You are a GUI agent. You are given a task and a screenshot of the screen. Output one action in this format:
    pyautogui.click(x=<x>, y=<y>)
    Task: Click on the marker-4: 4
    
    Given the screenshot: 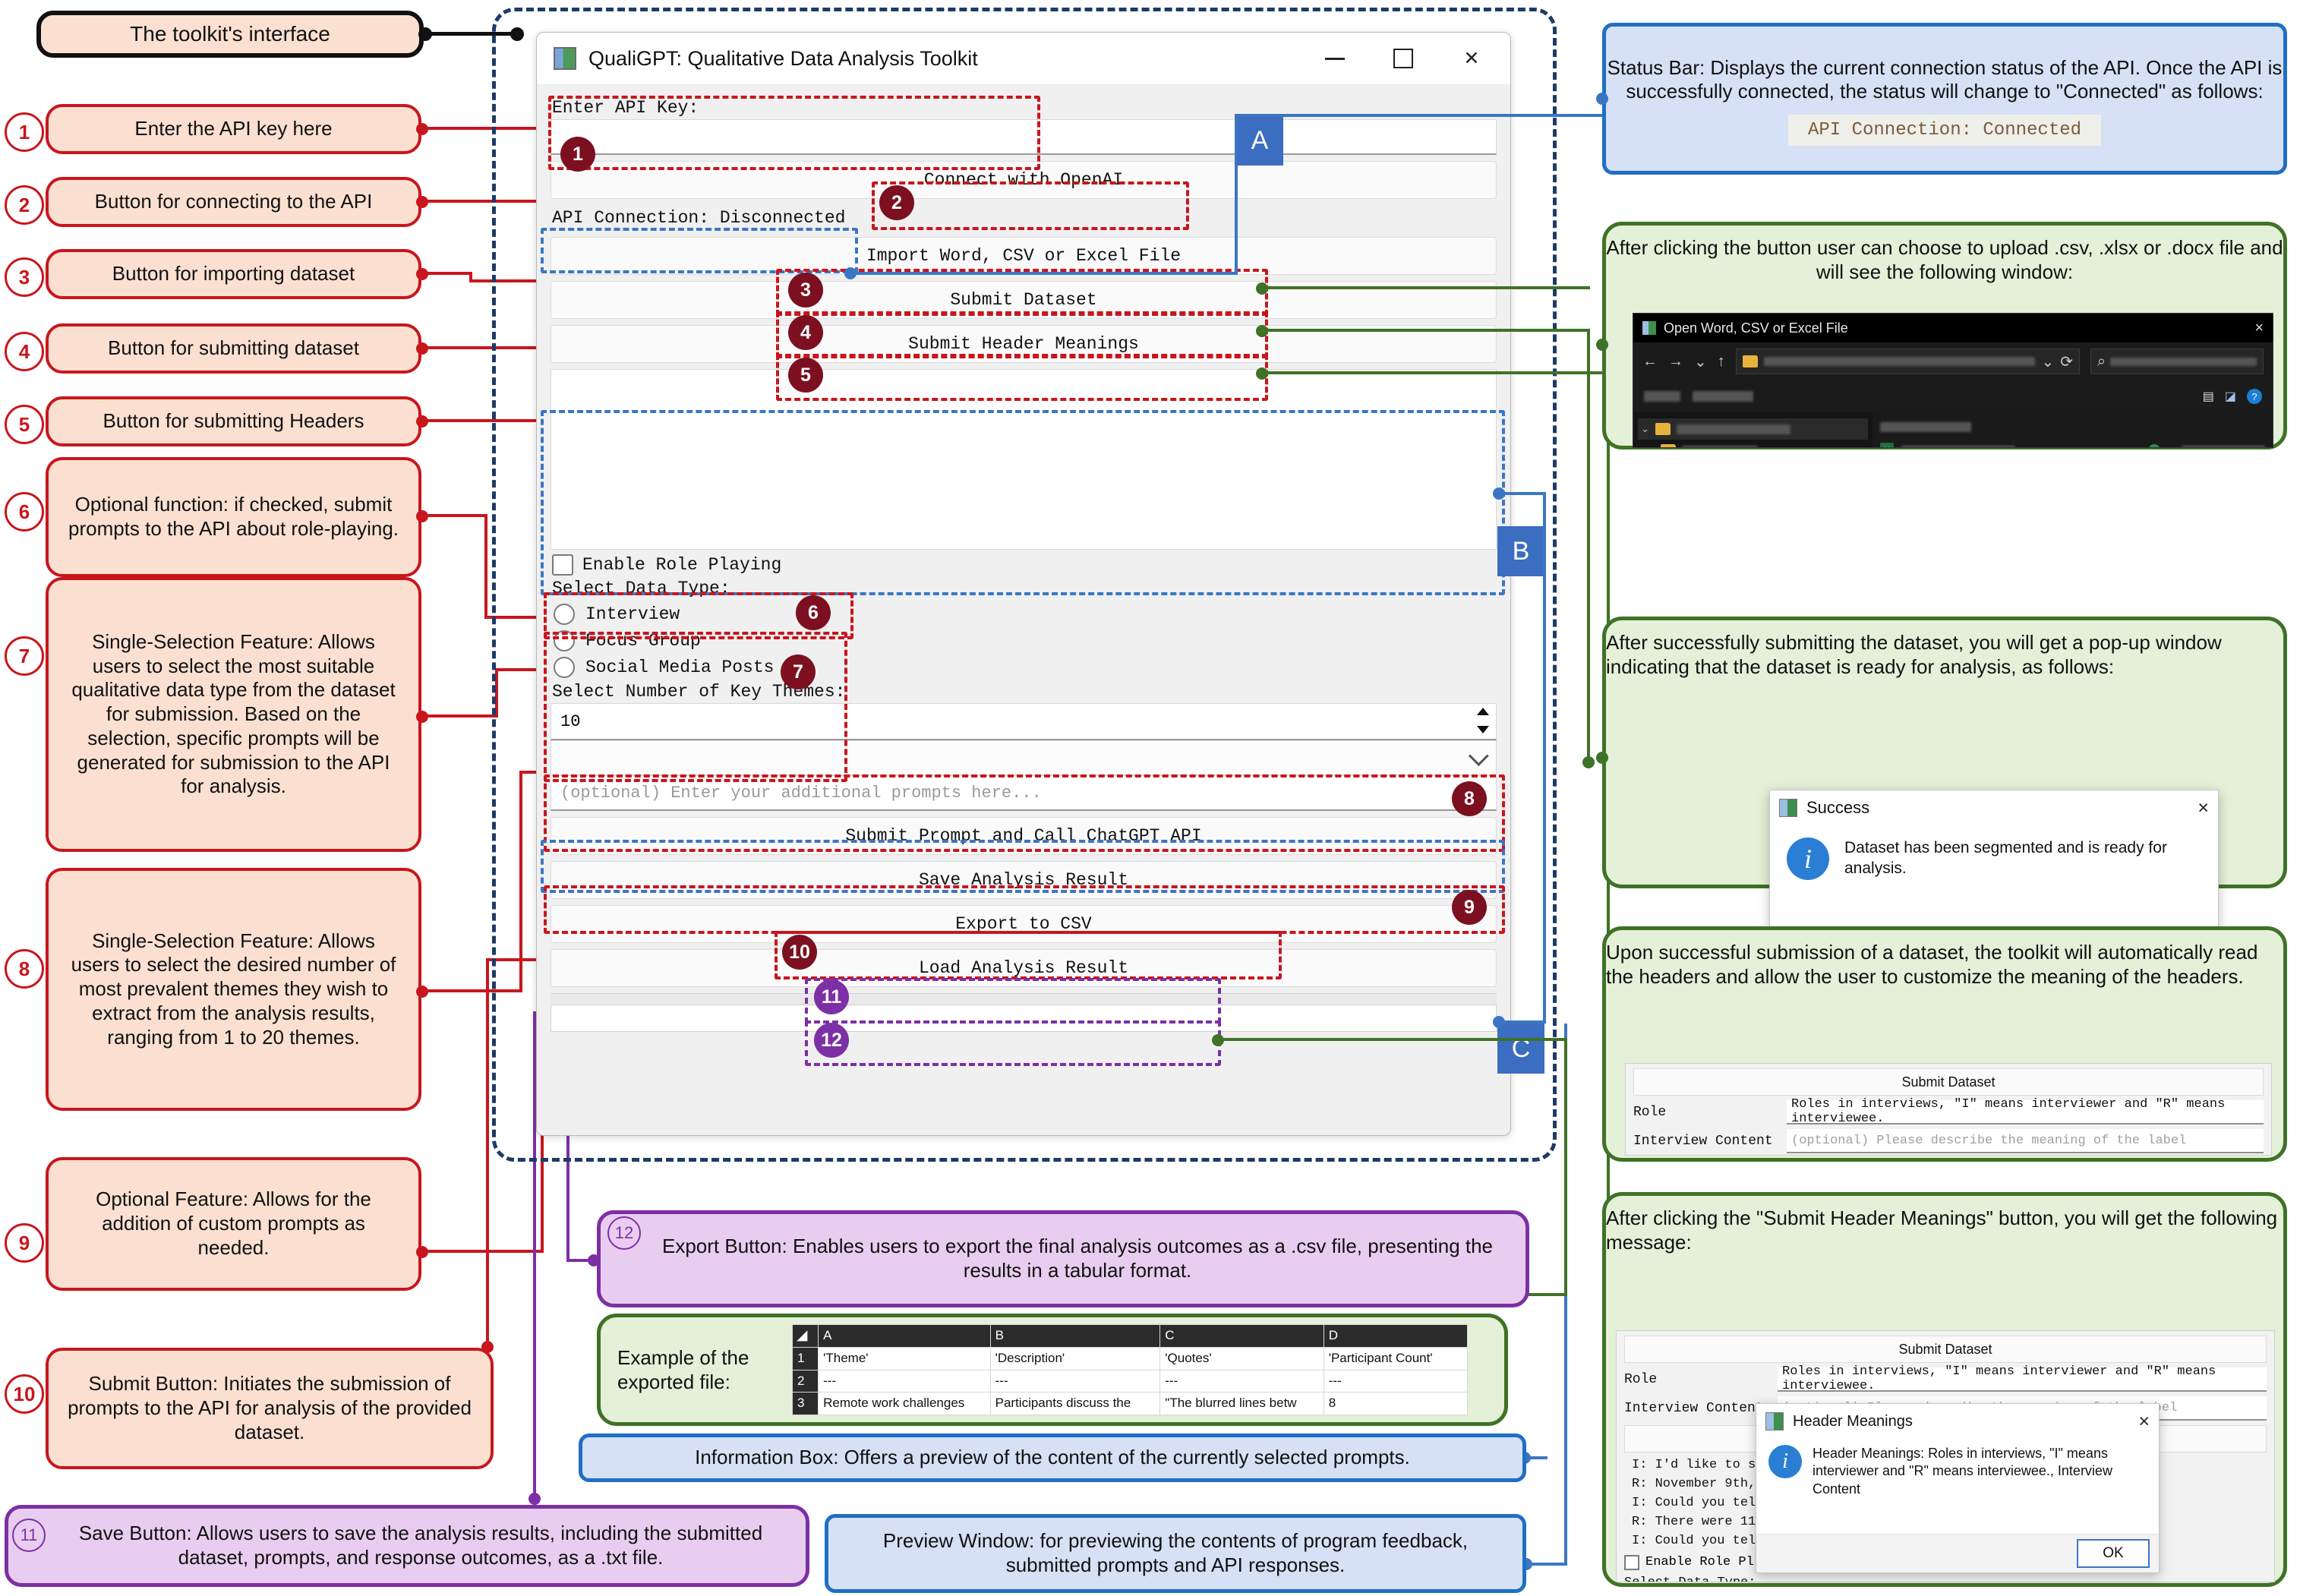 What is the action you would take?
    pyautogui.click(x=805, y=332)
    